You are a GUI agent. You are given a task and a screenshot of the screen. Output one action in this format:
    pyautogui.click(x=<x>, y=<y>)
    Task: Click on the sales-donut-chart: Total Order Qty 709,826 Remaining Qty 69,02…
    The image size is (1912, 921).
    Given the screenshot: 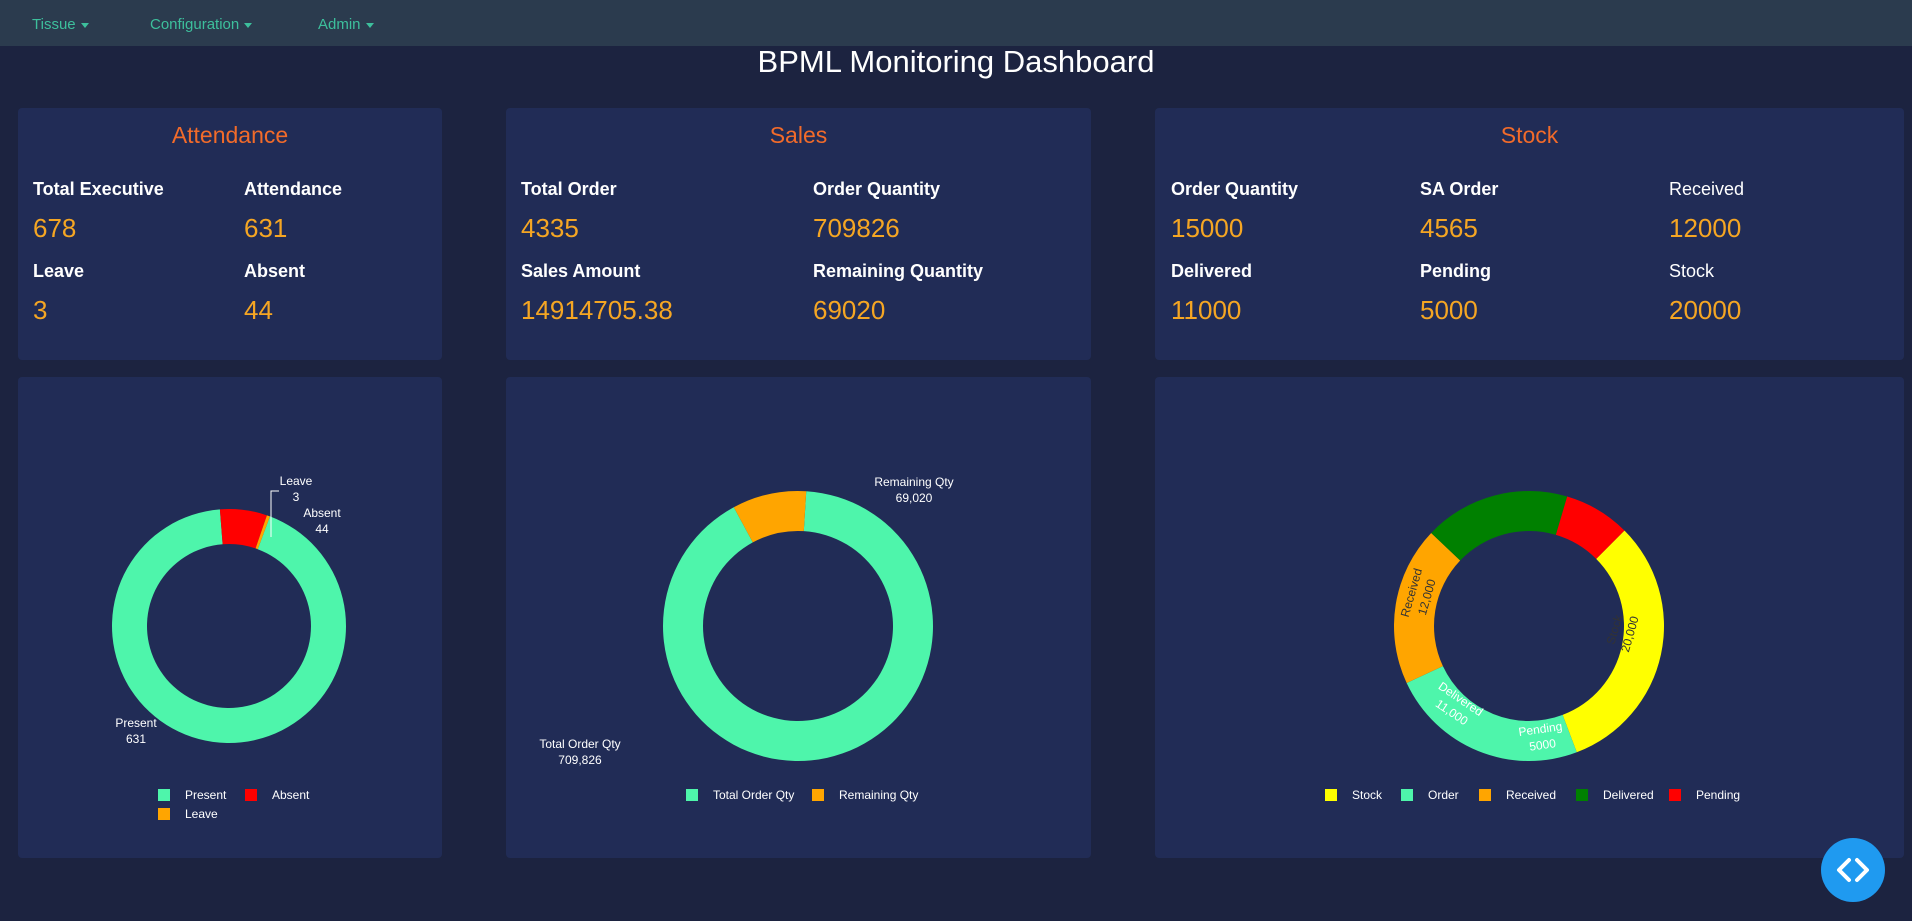 What is the action you would take?
    pyautogui.click(x=746, y=638)
    